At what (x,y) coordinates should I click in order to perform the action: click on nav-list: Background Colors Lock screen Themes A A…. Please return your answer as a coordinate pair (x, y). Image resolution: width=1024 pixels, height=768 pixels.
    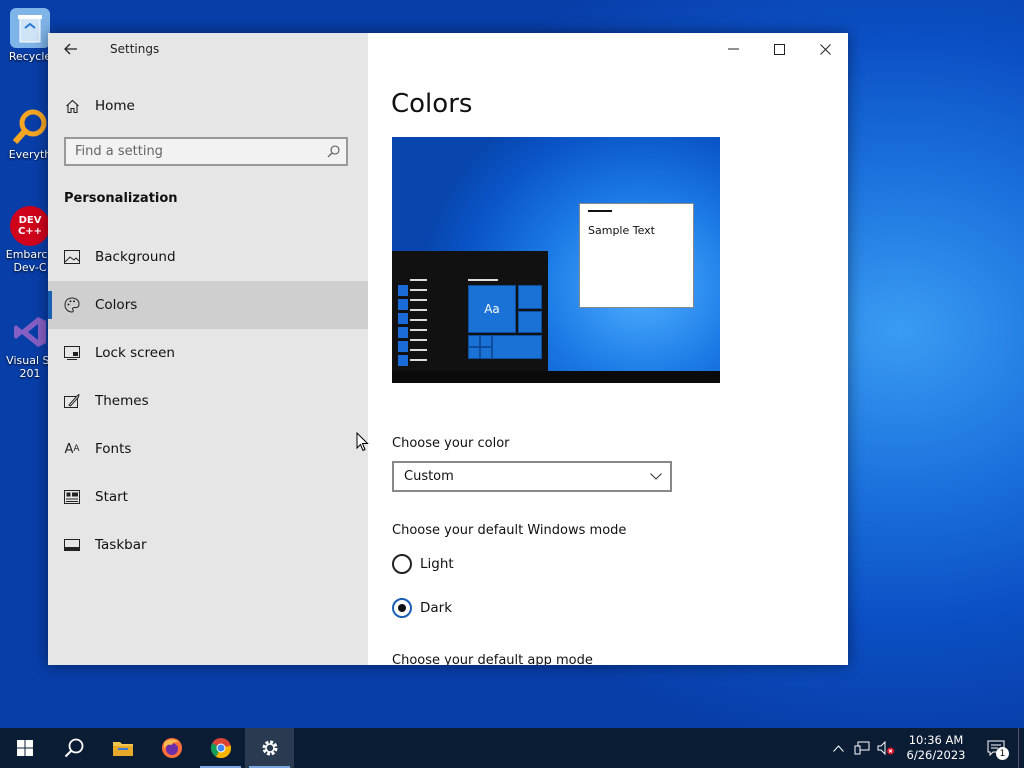
    Looking at the image, I should click on (208, 401).